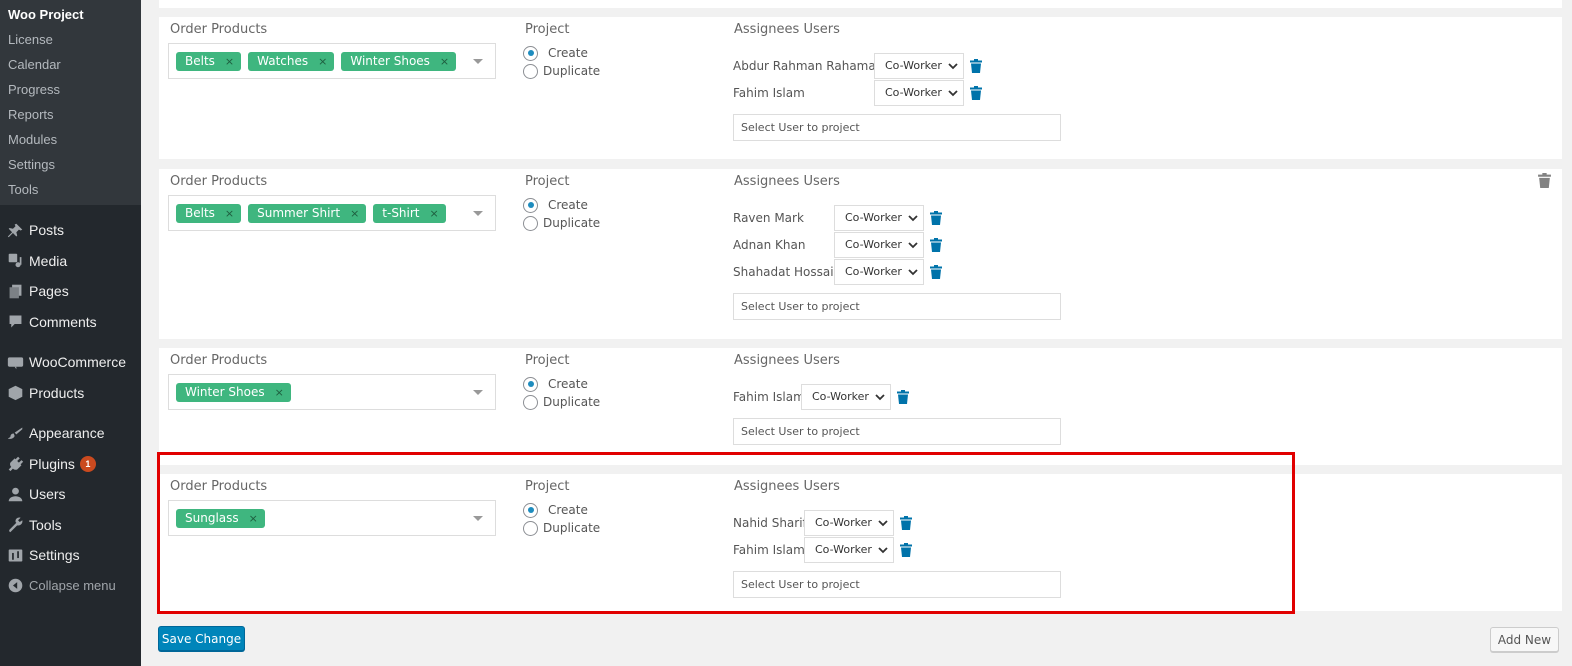 The height and width of the screenshot is (666, 1572). What do you see at coordinates (70, 291) in the screenshot?
I see `sidebar-item-pages: Pages` at bounding box center [70, 291].